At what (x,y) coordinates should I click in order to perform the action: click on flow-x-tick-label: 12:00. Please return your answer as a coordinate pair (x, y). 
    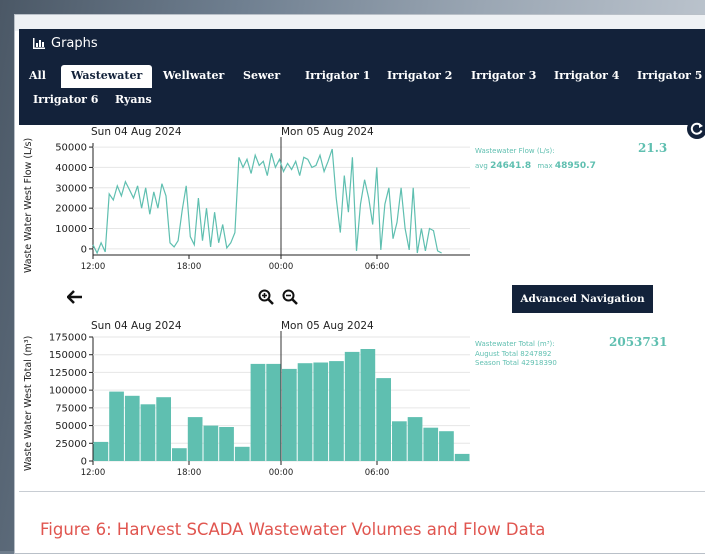
    Looking at the image, I should click on (93, 267).